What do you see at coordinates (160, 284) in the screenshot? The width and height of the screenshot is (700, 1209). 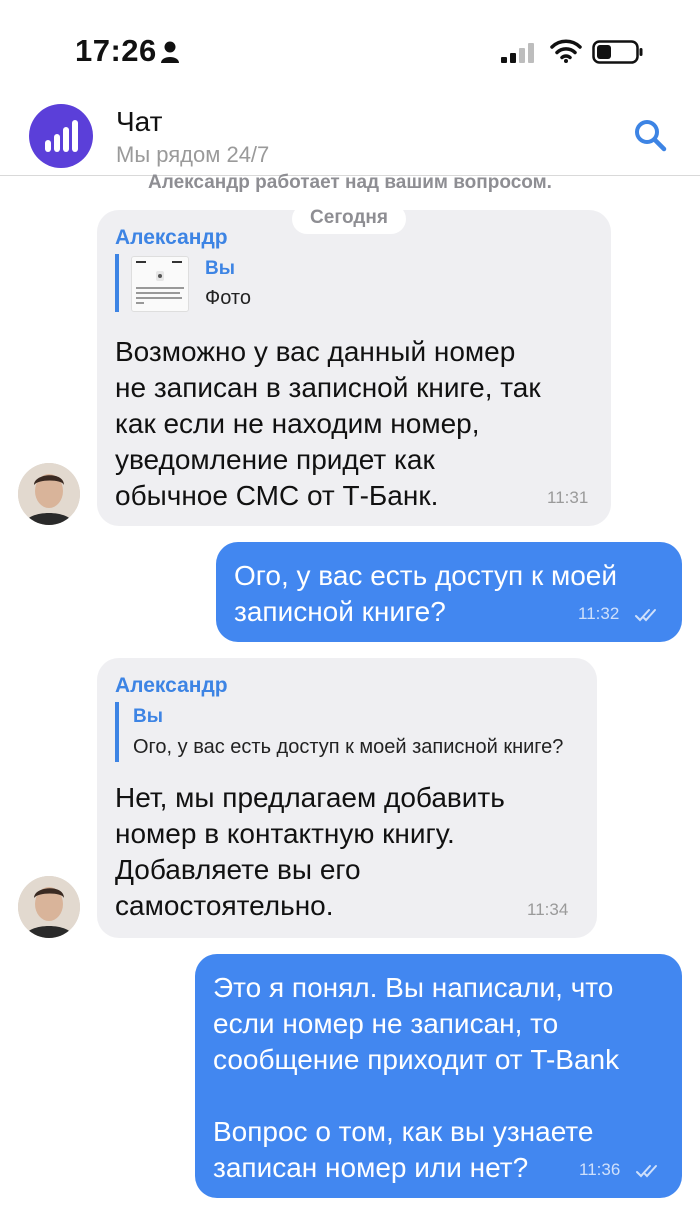 I see `photo-thumbnail` at bounding box center [160, 284].